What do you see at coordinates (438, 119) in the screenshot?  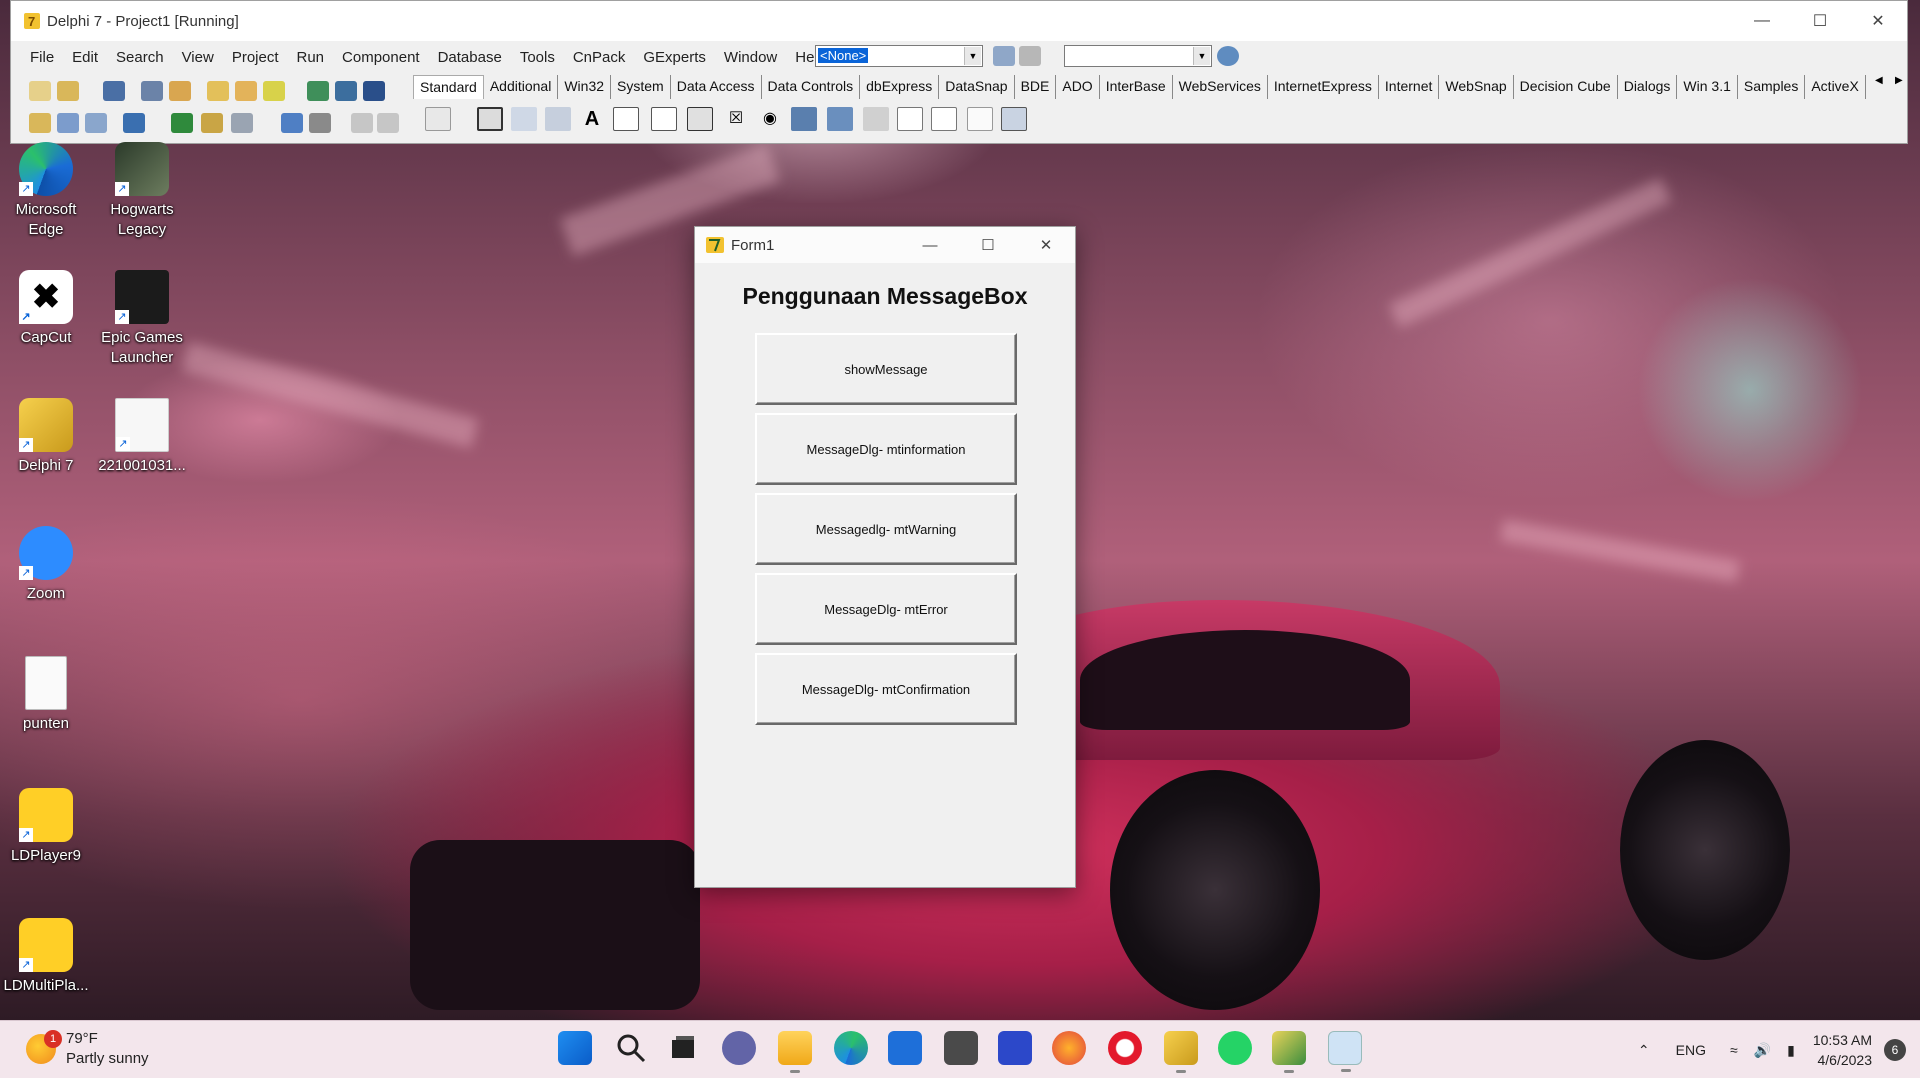 I see `pointer-icon` at bounding box center [438, 119].